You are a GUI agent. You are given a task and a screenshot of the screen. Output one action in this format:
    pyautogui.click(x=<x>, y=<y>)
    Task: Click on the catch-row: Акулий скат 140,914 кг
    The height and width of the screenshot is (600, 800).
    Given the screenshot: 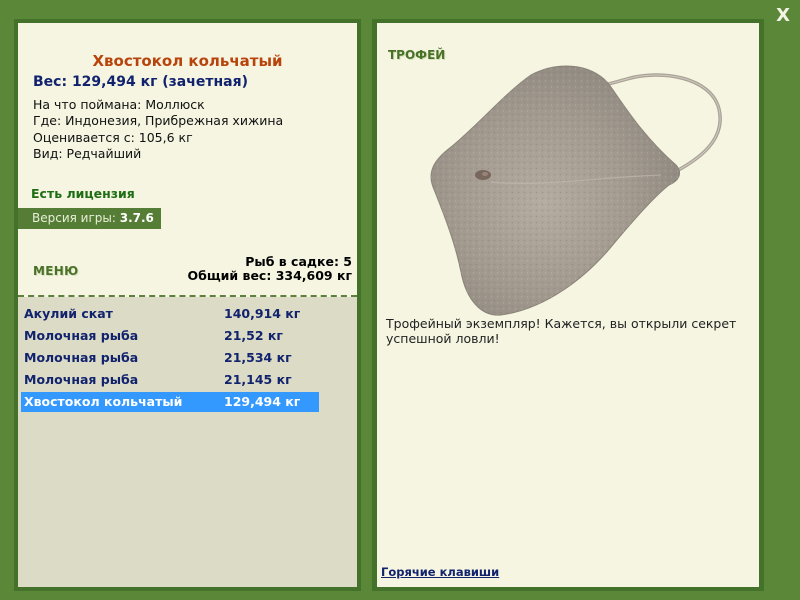 What is the action you would take?
    pyautogui.click(x=171, y=314)
    